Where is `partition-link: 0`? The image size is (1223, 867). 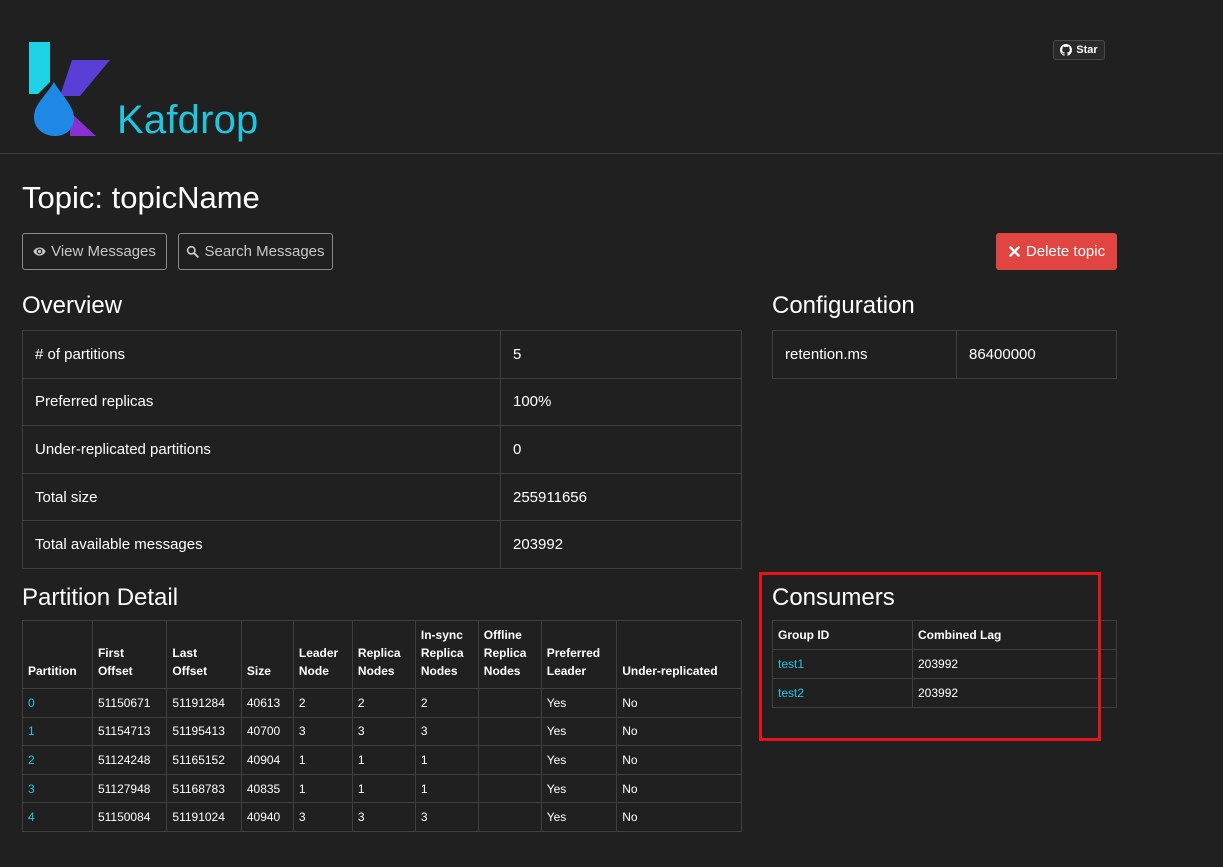 partition-link: 0 is located at coordinates (31, 703).